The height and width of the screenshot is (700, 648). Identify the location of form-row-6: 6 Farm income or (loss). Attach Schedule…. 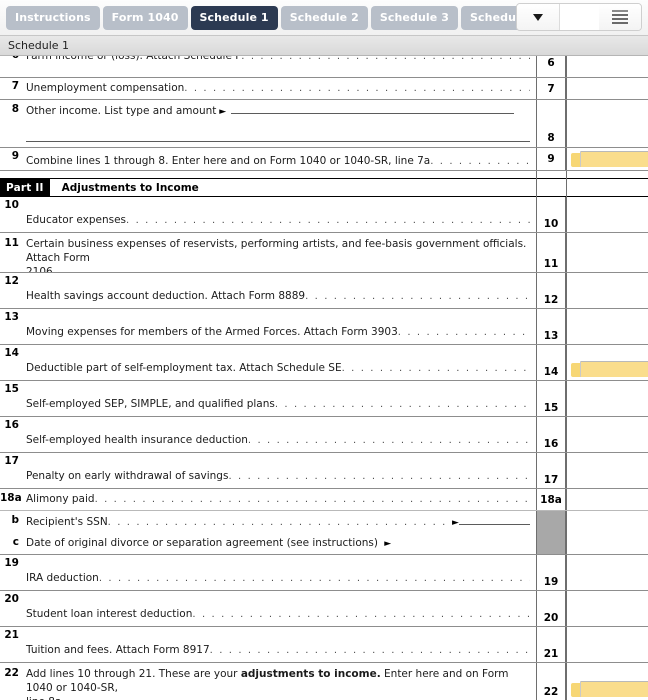
(324, 67).